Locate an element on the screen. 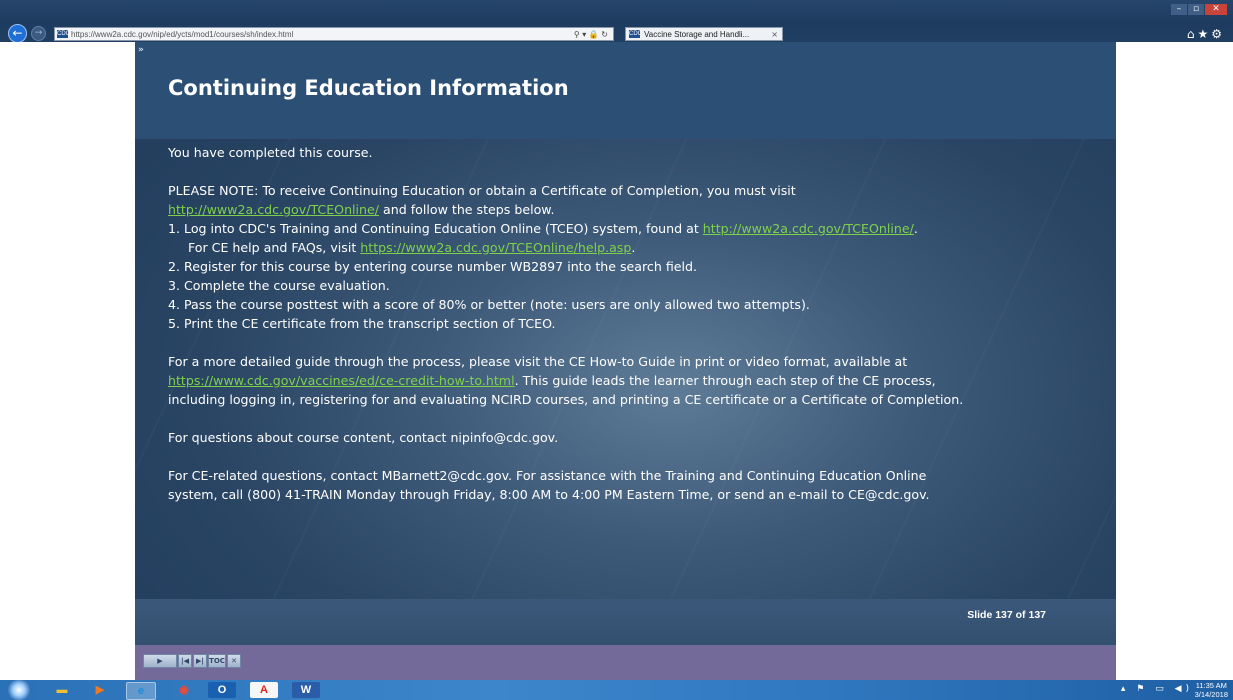 This screenshot has width=1233, height=700. step-1-tail: . is located at coordinates (915, 228).